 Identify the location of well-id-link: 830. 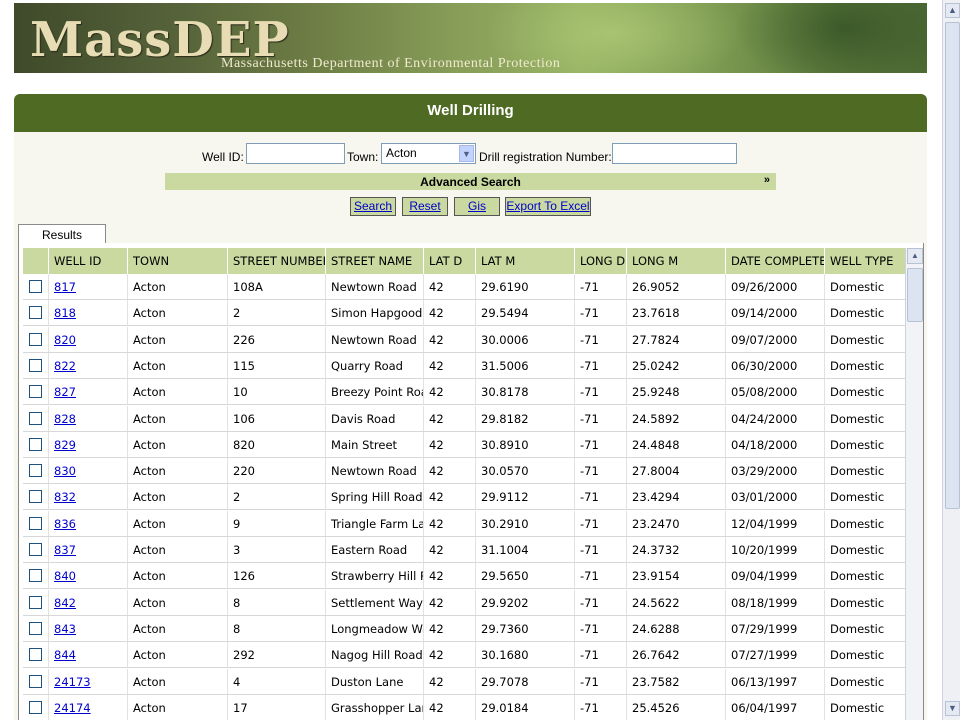
(87, 471).